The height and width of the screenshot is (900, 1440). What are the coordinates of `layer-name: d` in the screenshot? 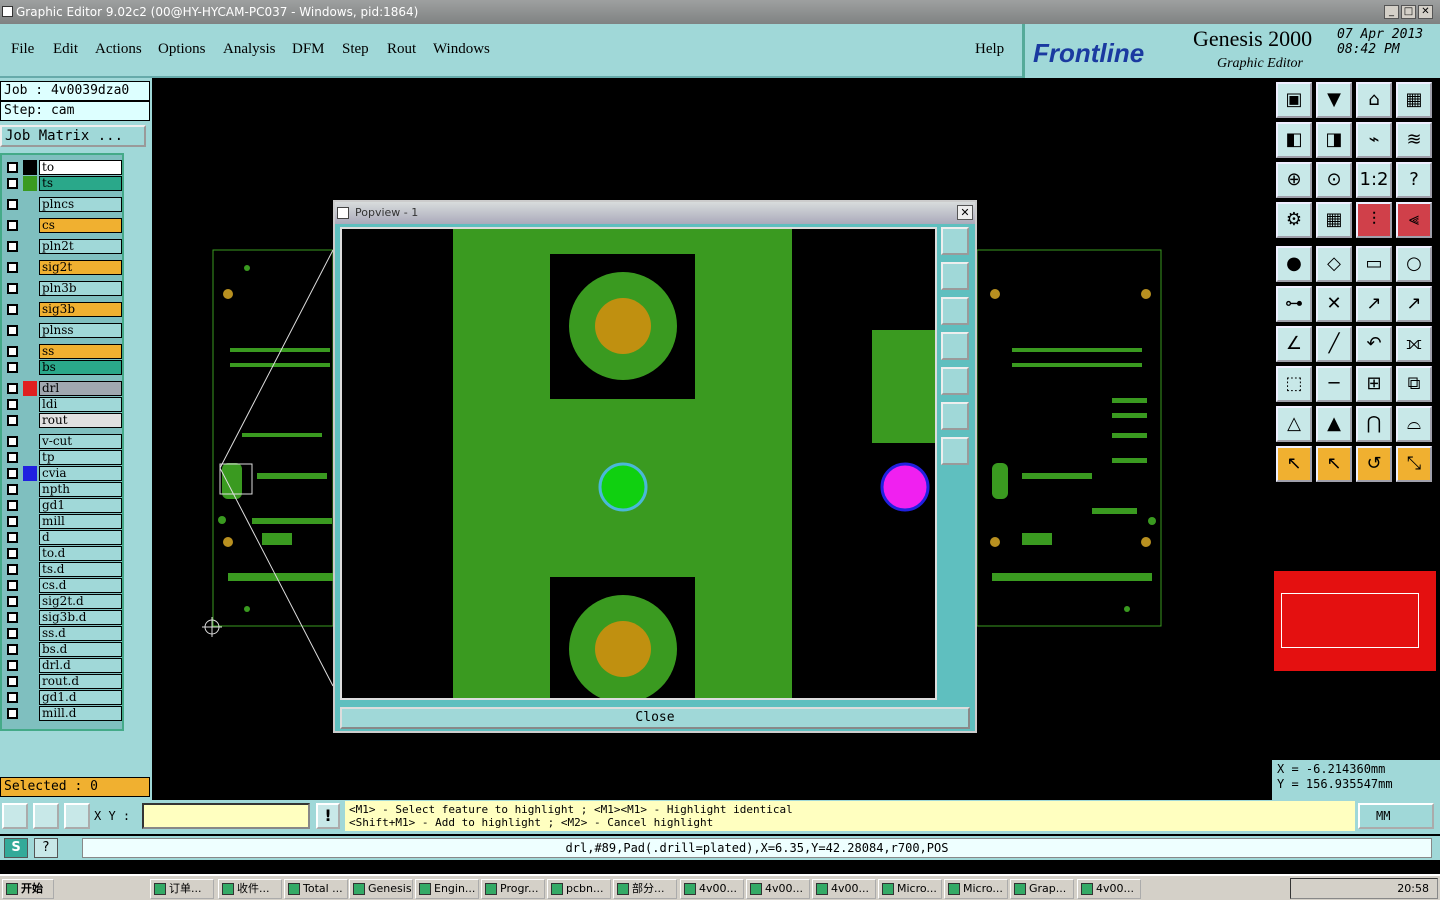 It's located at (80, 537).